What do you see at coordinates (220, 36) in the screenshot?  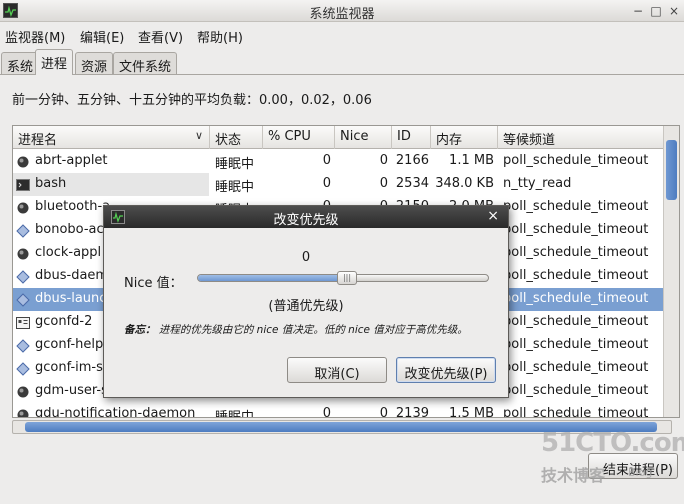 I see `menu-help: 帮助(H)` at bounding box center [220, 36].